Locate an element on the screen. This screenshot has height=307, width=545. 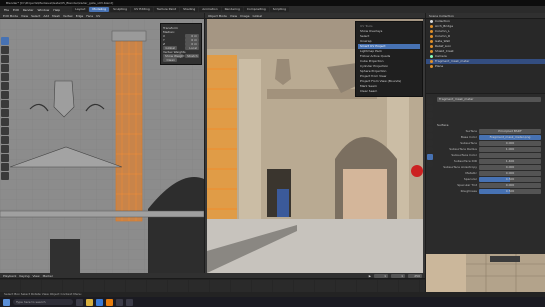
texture-tab-icon is located at coordinates (430, 164).